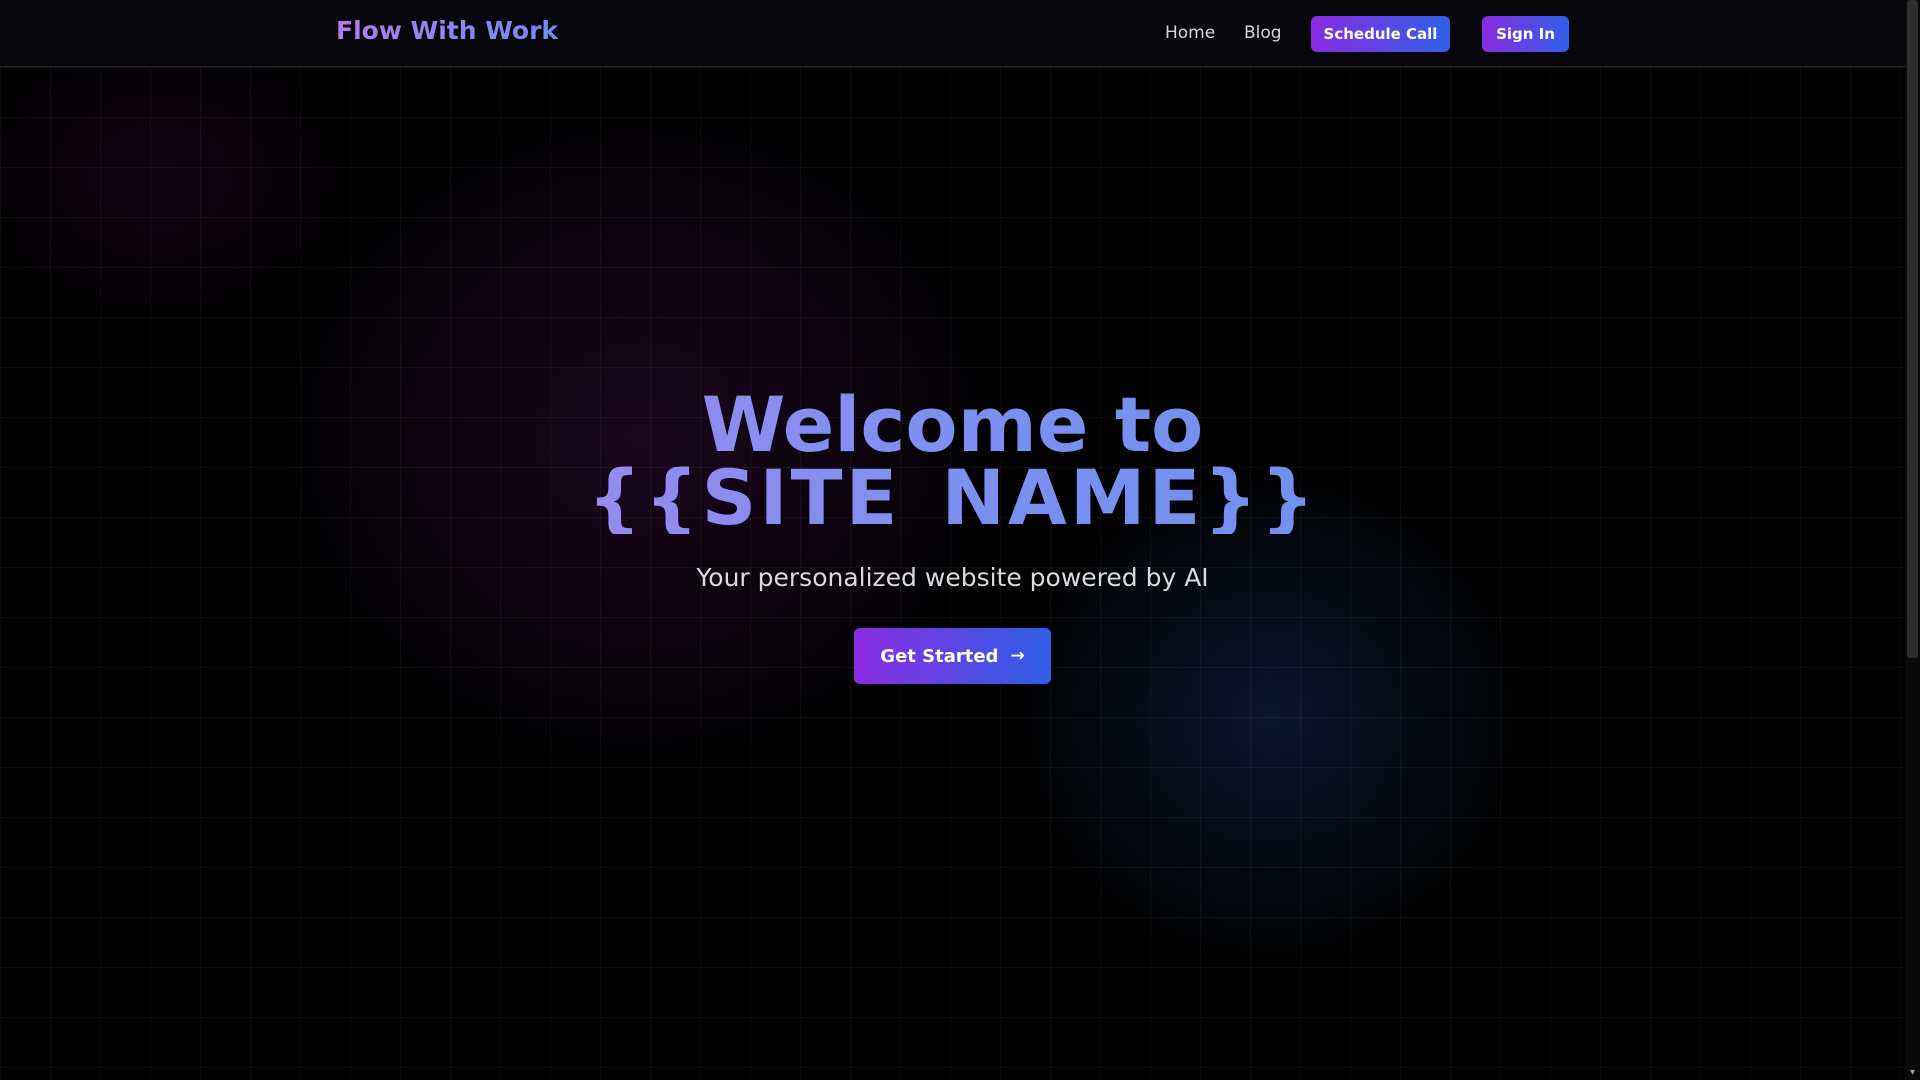 The image size is (1920, 1080). I want to click on brand-logo: Flow With Work, so click(447, 30).